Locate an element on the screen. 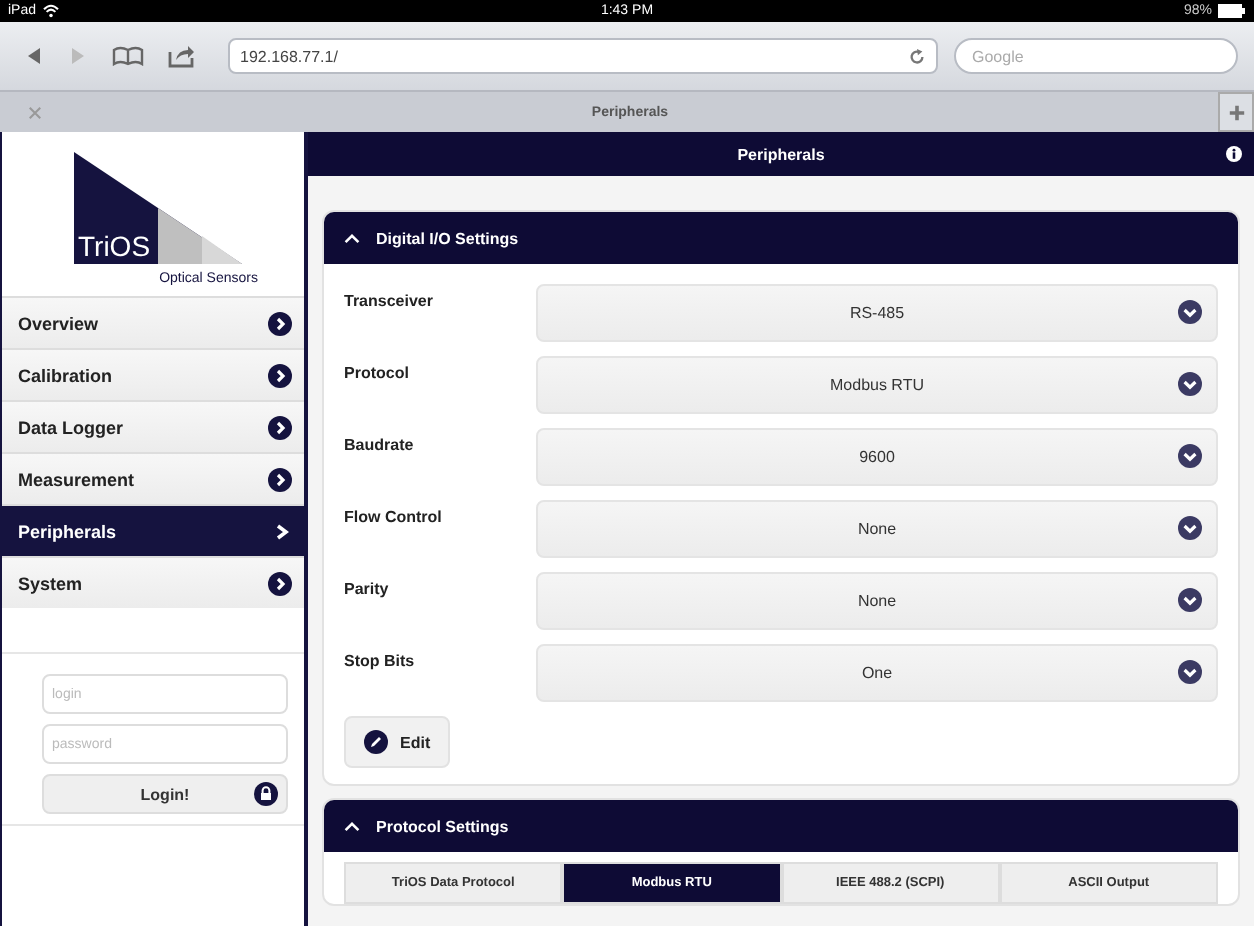 This screenshot has width=1254, height=926. field-label: Stop Bits is located at coordinates (380, 660).